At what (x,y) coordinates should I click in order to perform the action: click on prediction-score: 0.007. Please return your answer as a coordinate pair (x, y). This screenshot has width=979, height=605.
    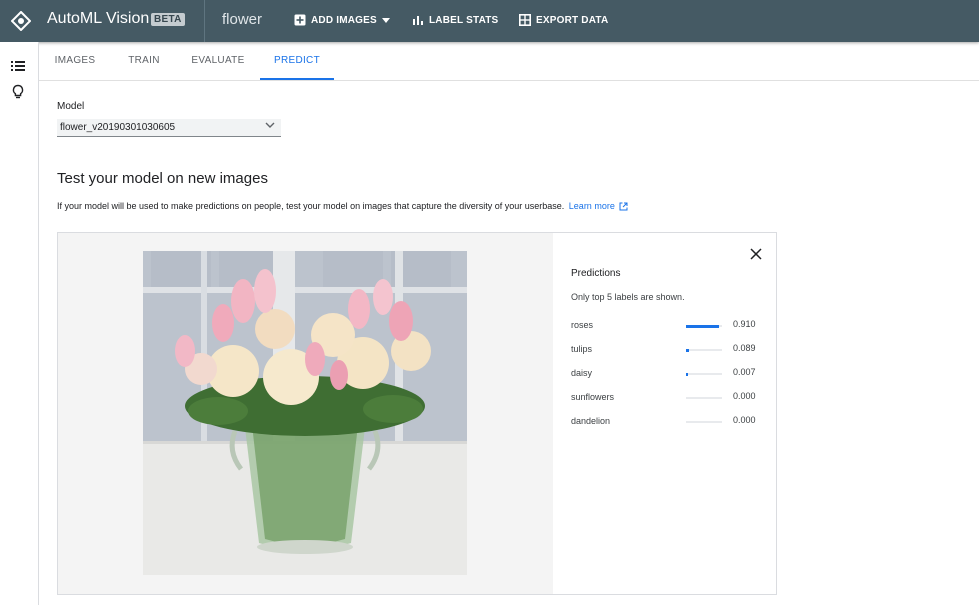
    Looking at the image, I should click on (744, 372).